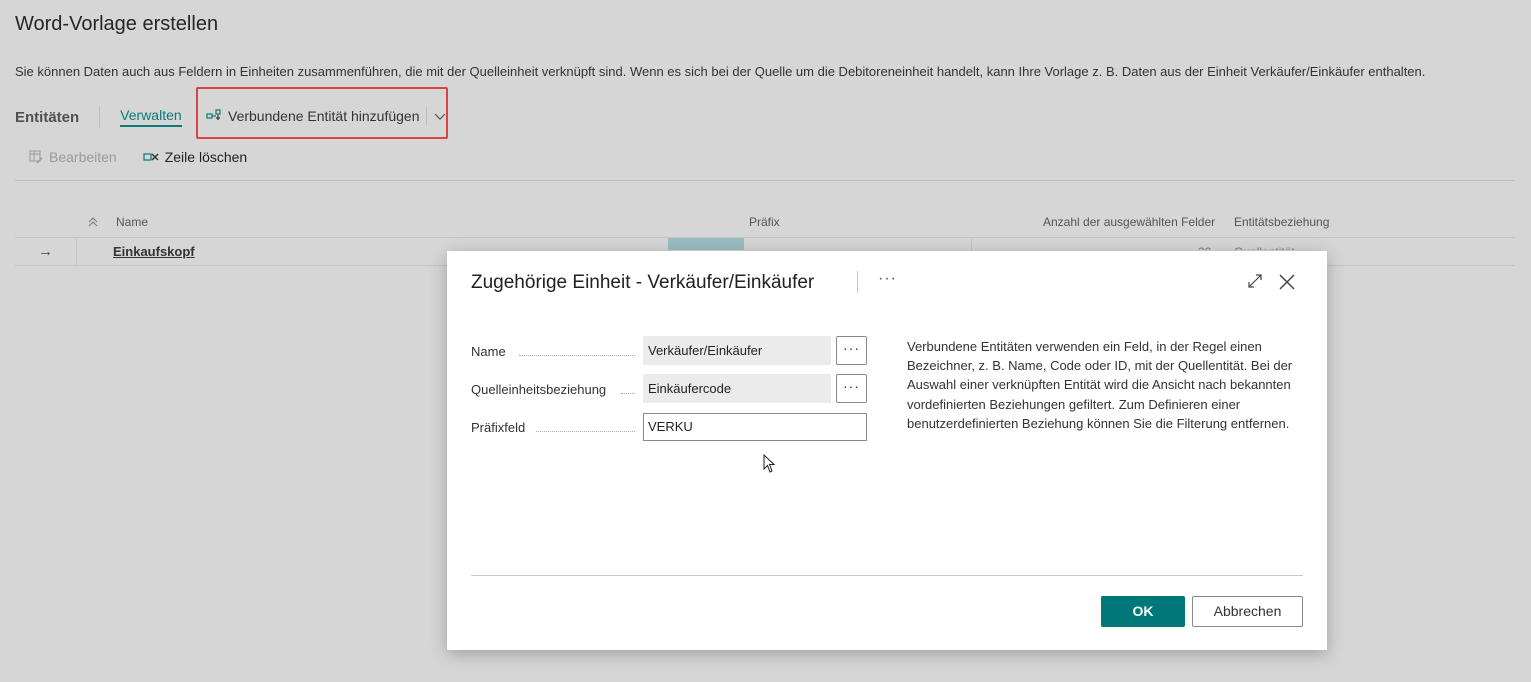  What do you see at coordinates (737, 388) in the screenshot?
I see `relation-field: Einkäufercode` at bounding box center [737, 388].